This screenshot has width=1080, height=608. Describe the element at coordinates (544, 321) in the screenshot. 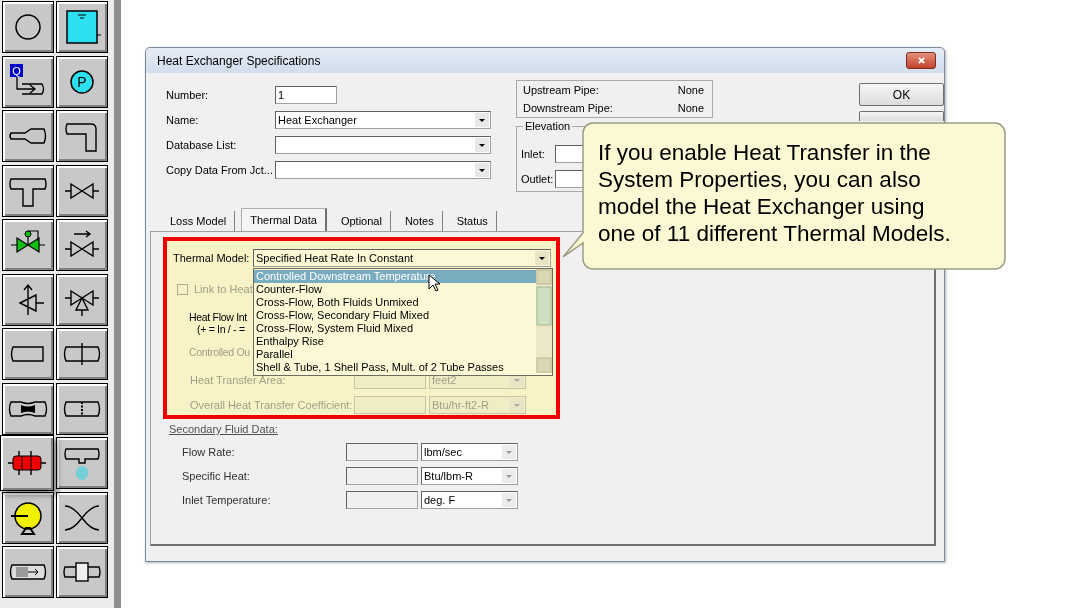

I see `scrollbar` at that location.